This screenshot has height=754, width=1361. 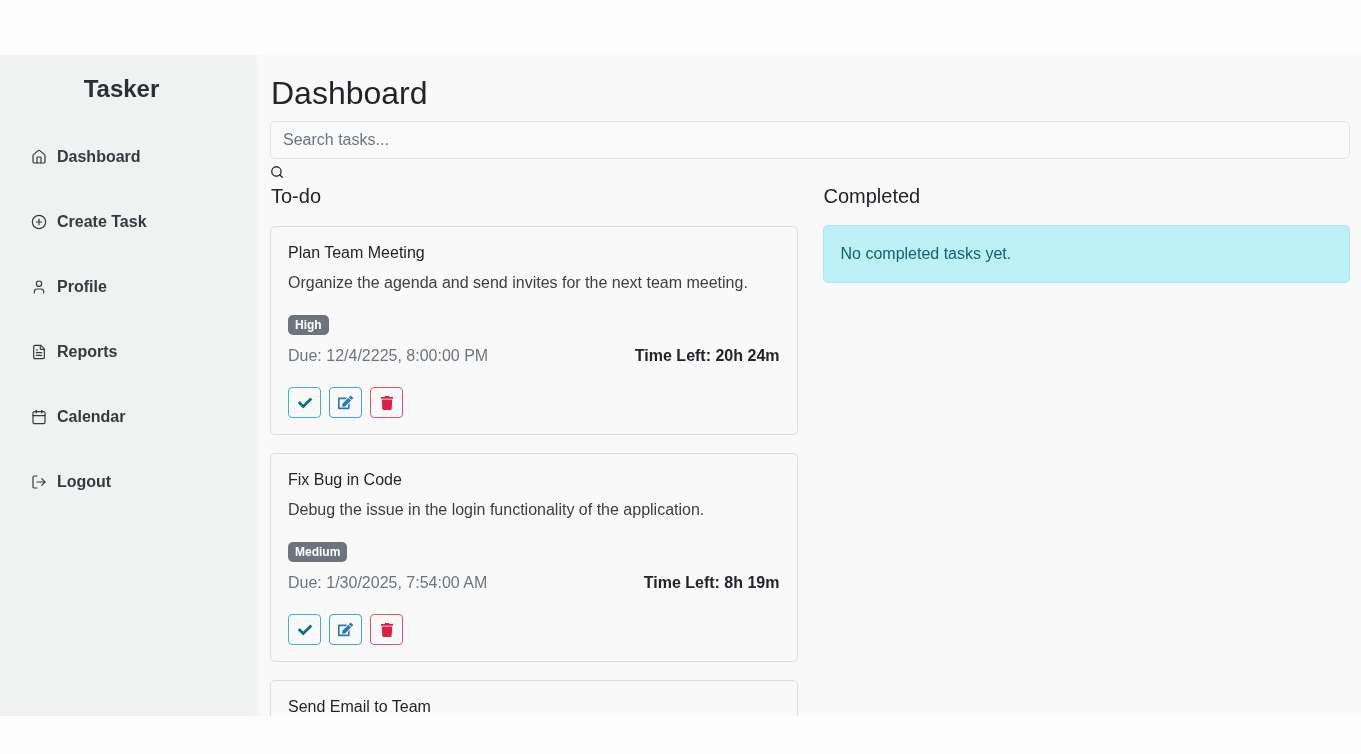 I want to click on priority-badge: High, so click(x=308, y=325).